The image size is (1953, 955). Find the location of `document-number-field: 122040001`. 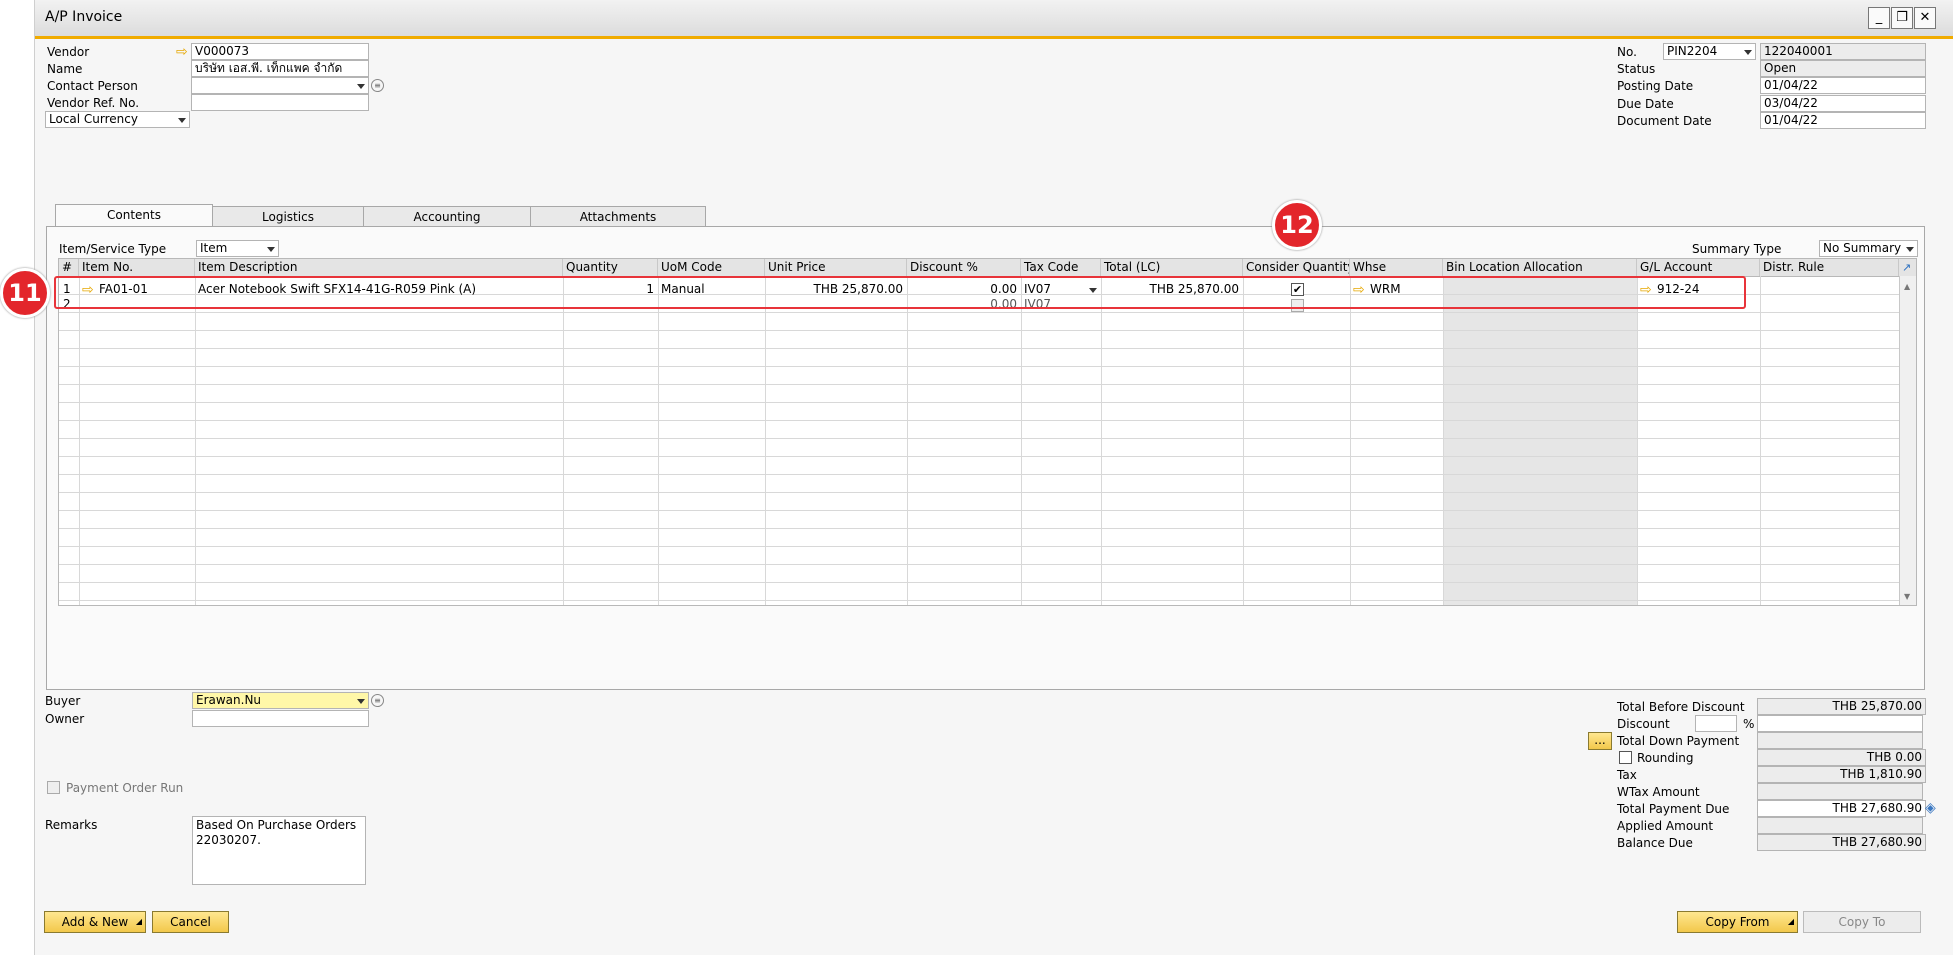

document-number-field: 122040001 is located at coordinates (1843, 51).